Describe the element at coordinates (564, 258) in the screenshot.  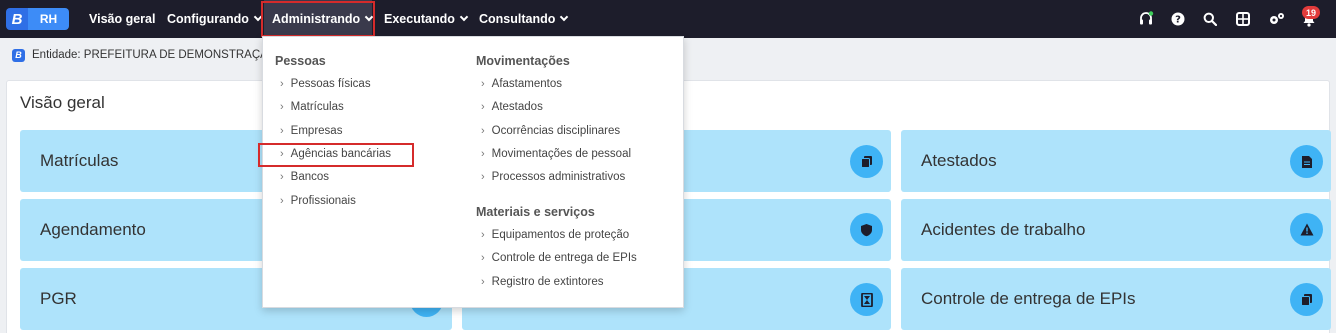
I see `menu-item-label: Controle de entrega de EPIs` at that location.